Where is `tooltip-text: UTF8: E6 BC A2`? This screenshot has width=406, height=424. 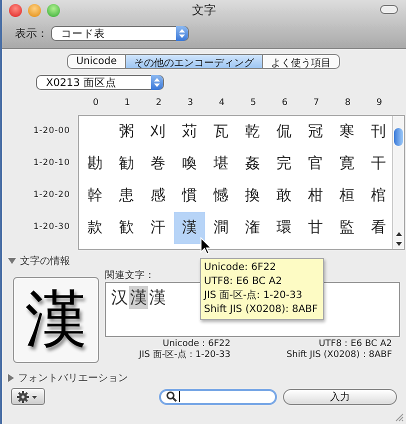 tooltip-text: UTF8: E6 BC A2 is located at coordinates (243, 282).